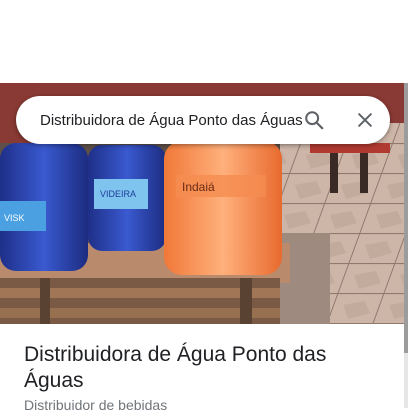  Describe the element at coordinates (198, 187) in the screenshot. I see `bottle-label-orange: Indaiá` at that location.